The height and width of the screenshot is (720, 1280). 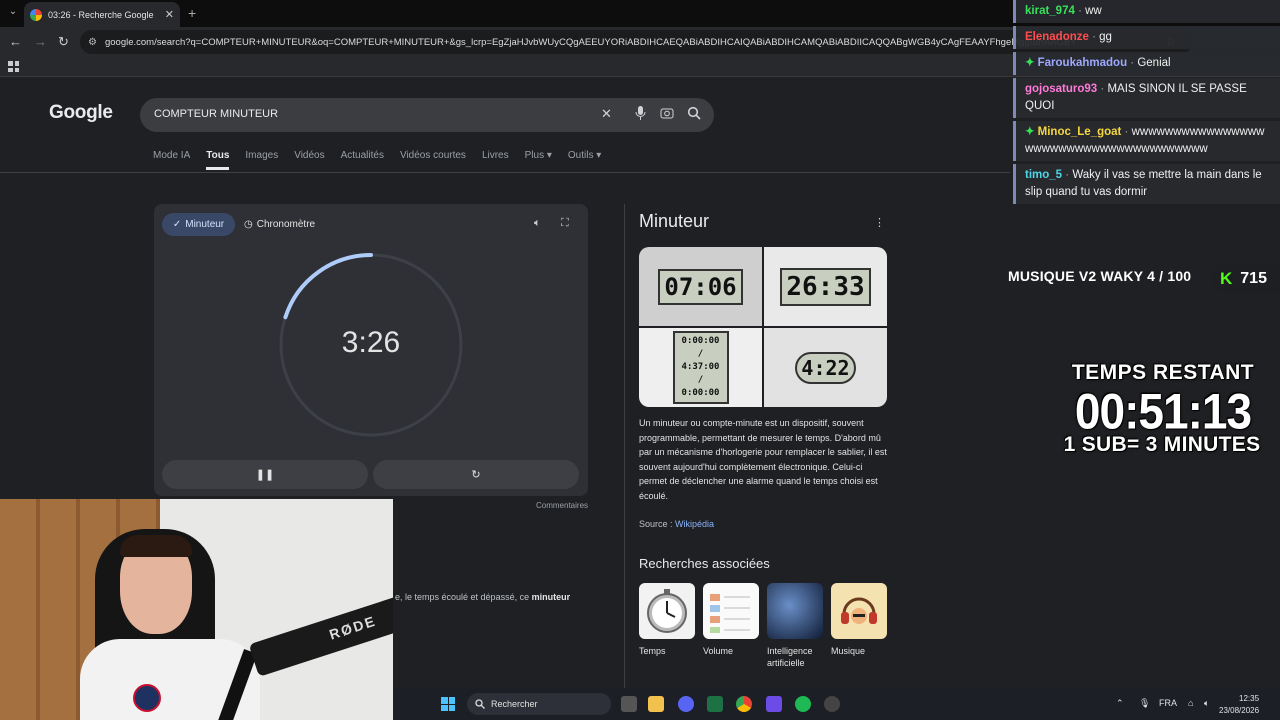 What do you see at coordinates (667, 611) in the screenshot?
I see `stopwatch-icon` at bounding box center [667, 611].